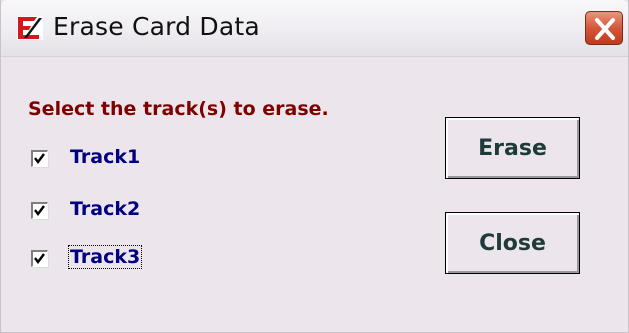 The width and height of the screenshot is (629, 333). Describe the element at coordinates (30, 28) in the screenshot. I see `app-logo-icon` at that location.